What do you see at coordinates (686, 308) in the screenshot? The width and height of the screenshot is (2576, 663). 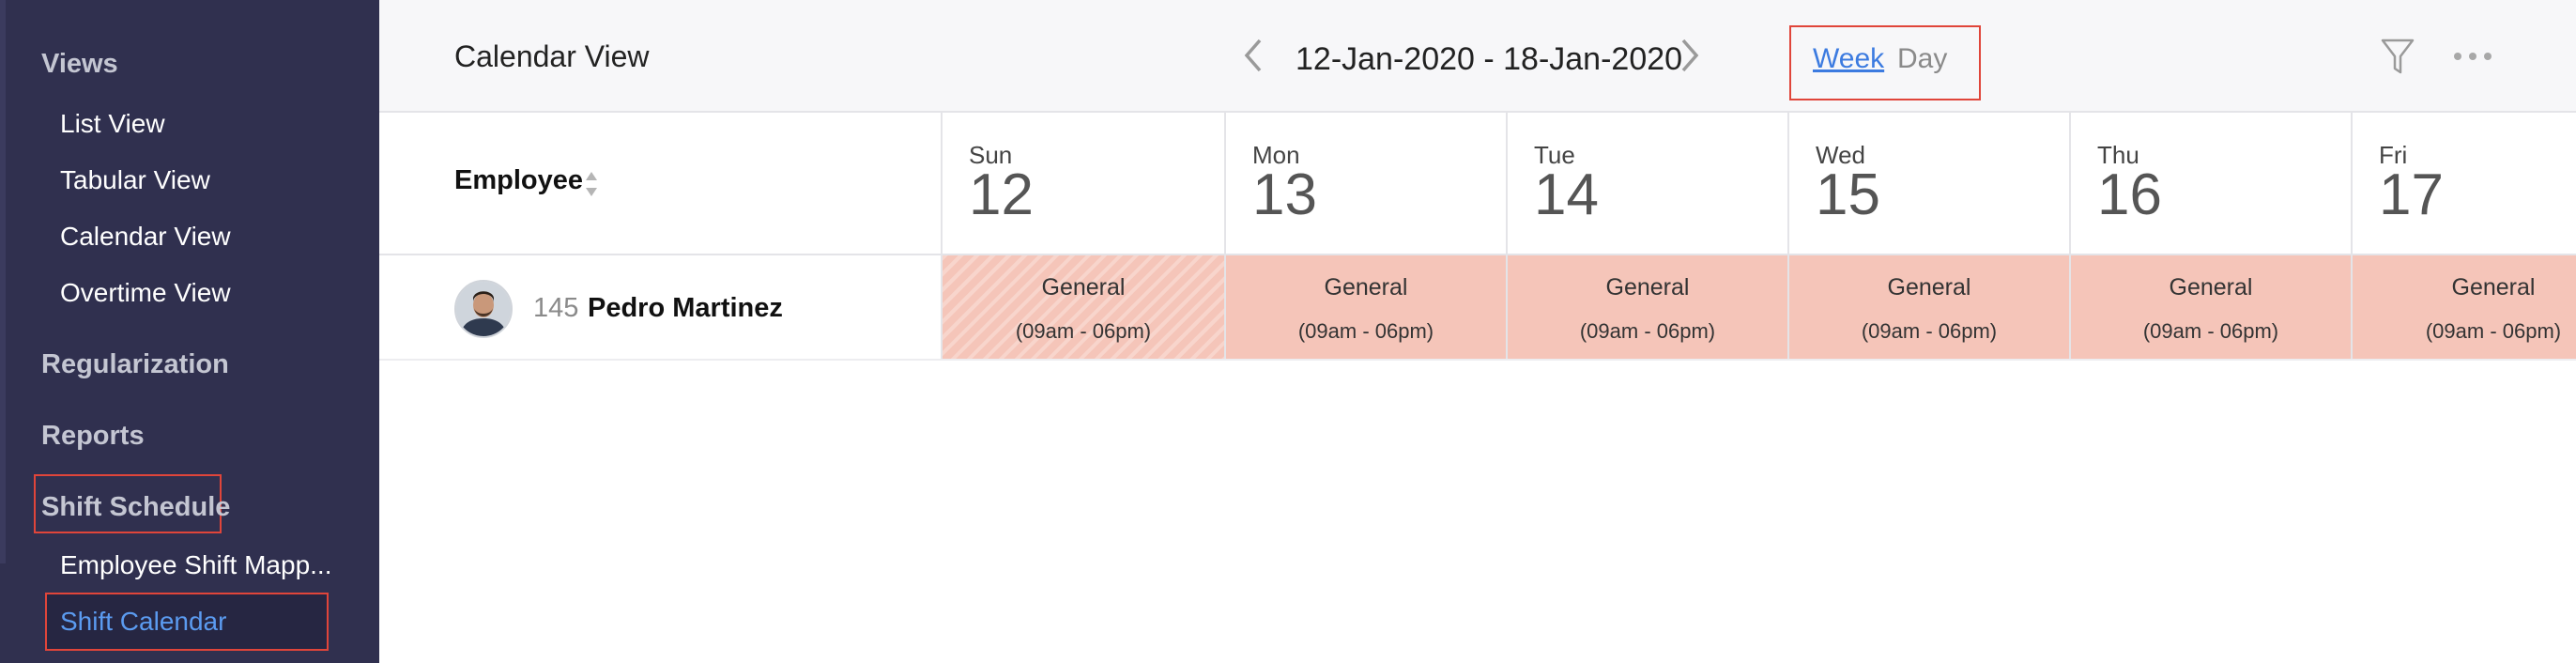 I see `employee-name: Pedro Martinez` at bounding box center [686, 308].